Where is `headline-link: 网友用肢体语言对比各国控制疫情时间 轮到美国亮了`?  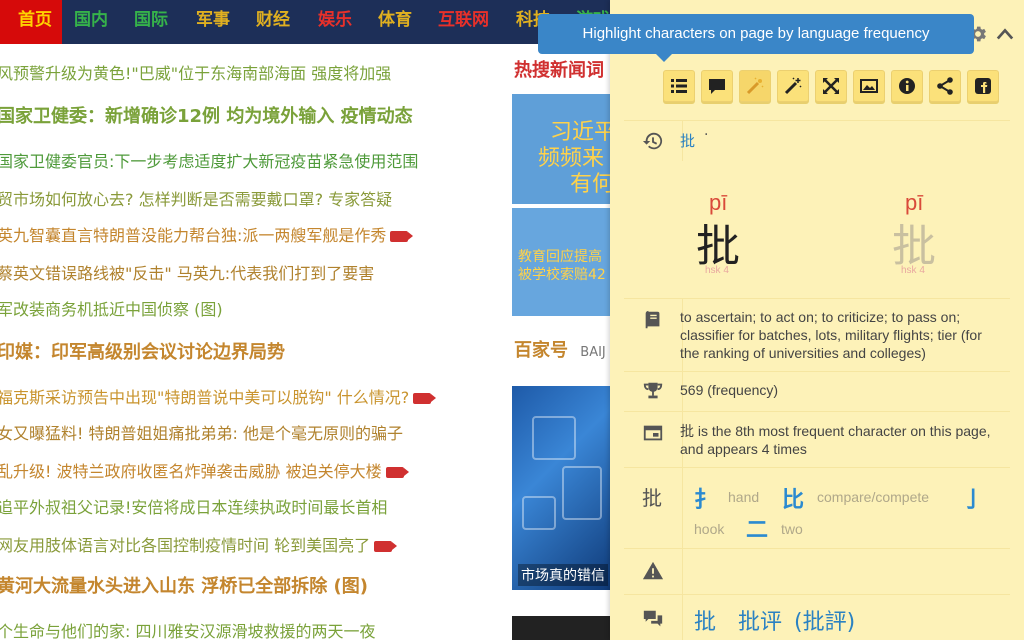
headline-link: 网友用肢体语言对比各国控制疫情时间 轮到美国亮了 is located at coordinates (199, 544).